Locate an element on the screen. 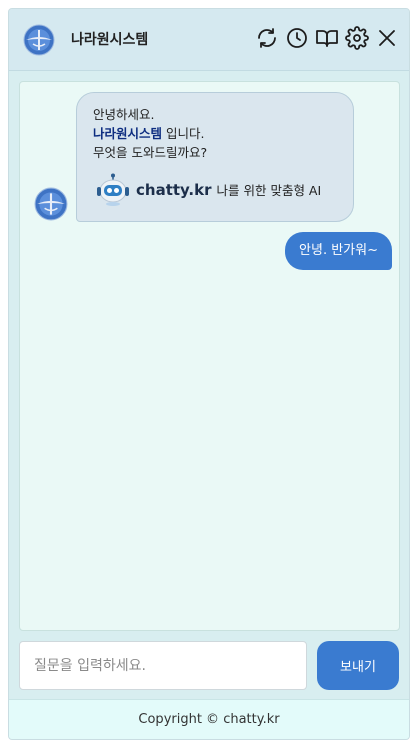 The height and width of the screenshot is (748, 419). settings-button is located at coordinates (357, 38).